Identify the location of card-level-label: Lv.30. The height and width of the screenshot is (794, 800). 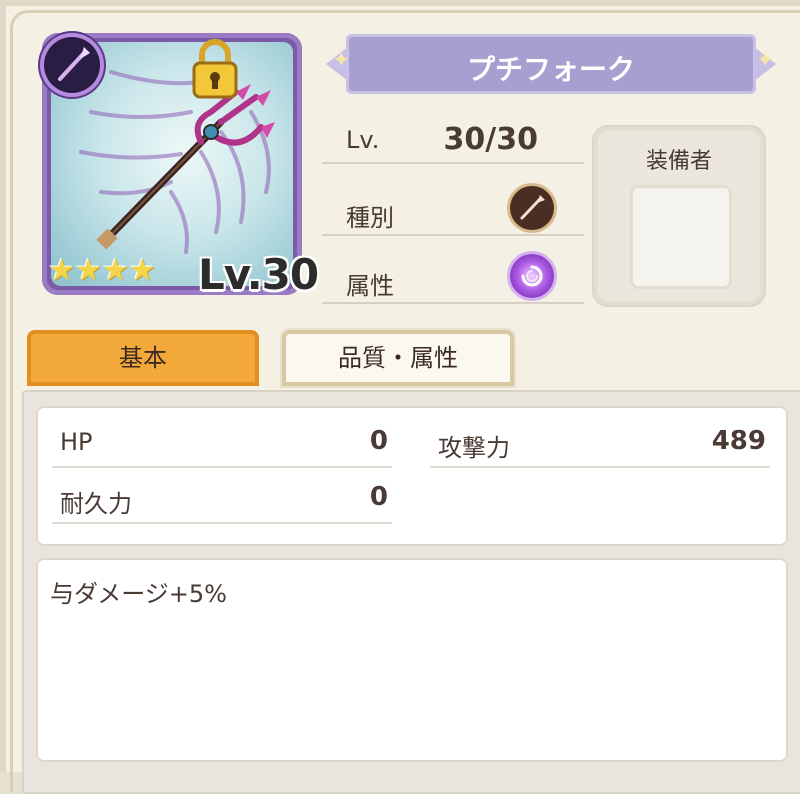
(258, 274).